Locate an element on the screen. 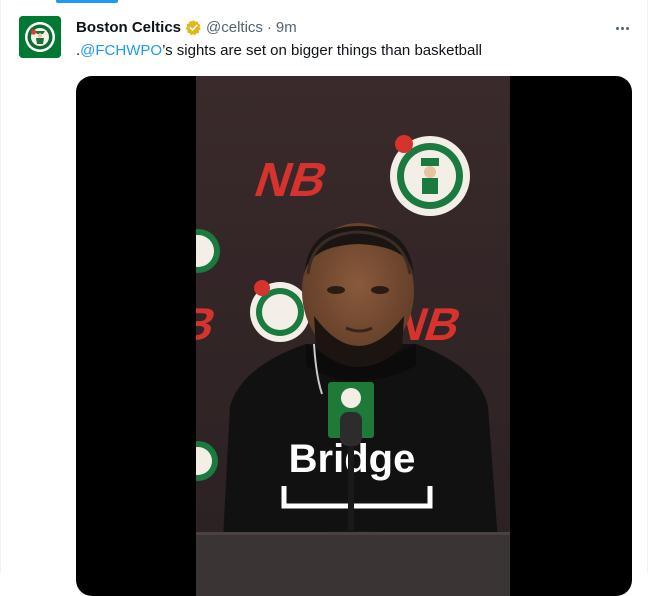  mention-link: @FCHWPO is located at coordinates (121, 50).